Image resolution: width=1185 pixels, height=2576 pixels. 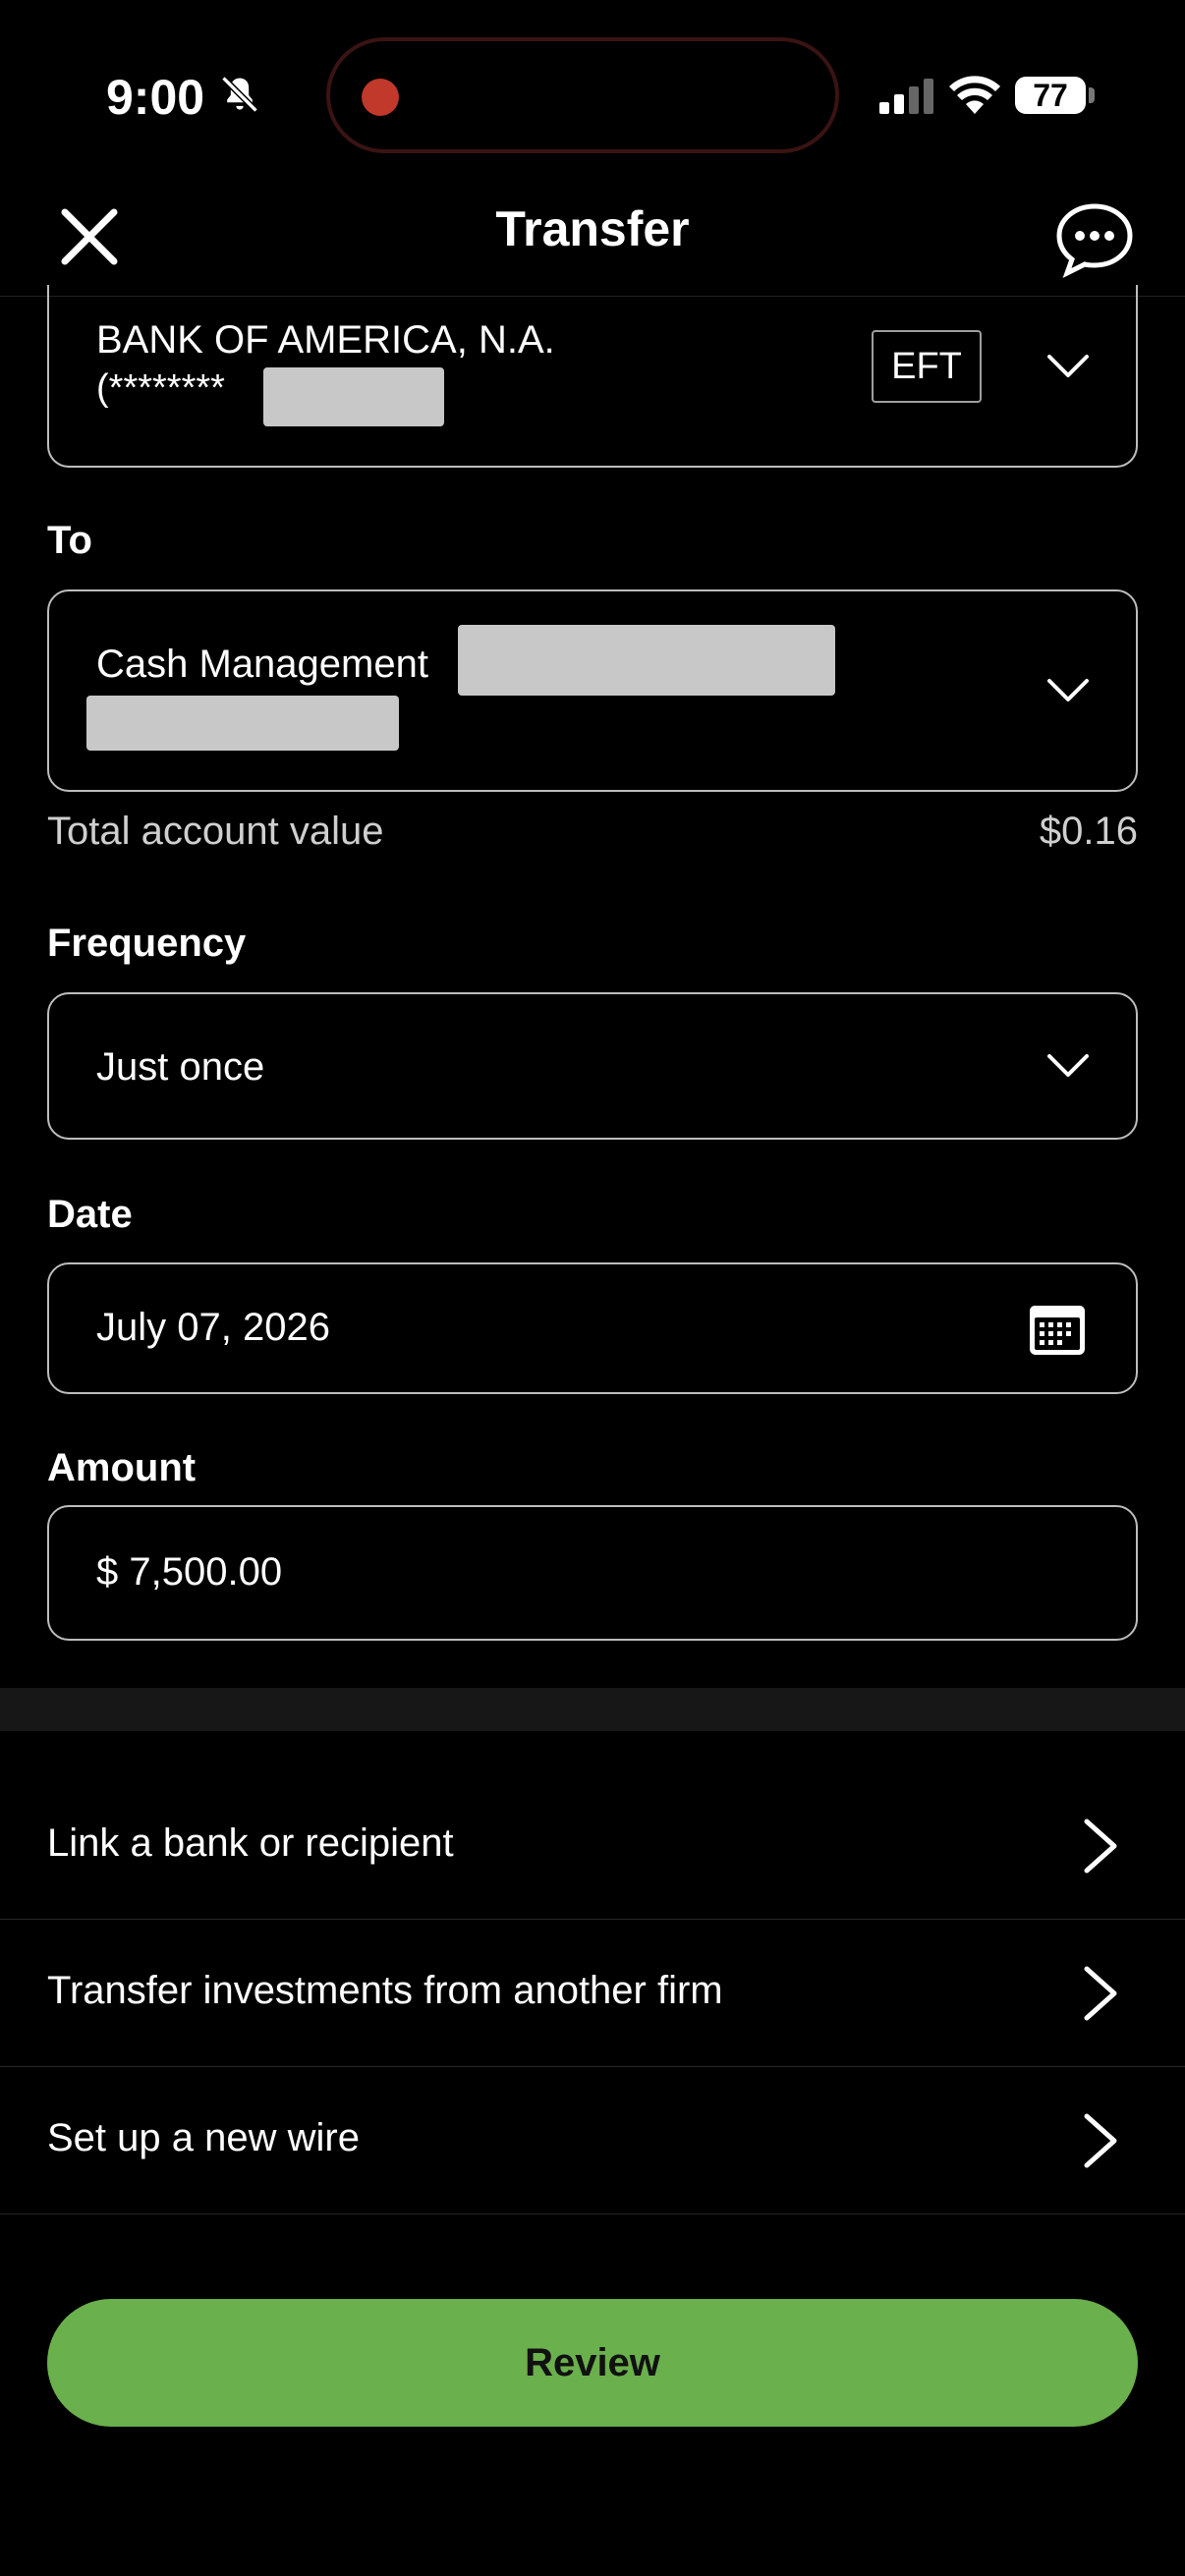 I want to click on date-value: July 07, 2026, so click(x=213, y=1327).